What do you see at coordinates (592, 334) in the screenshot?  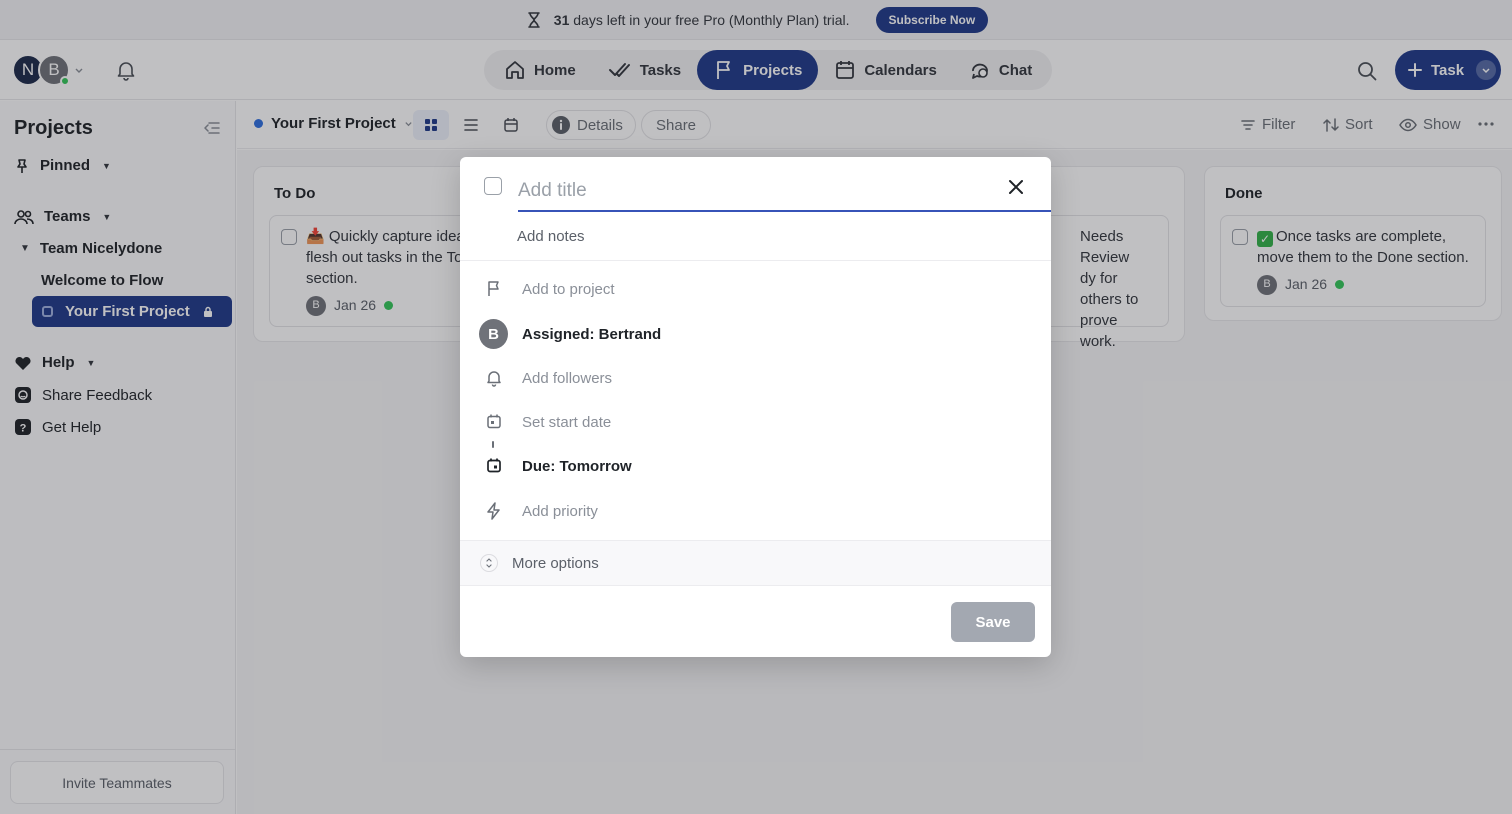 I see `assigned-label: Assigned: Bertrand` at bounding box center [592, 334].